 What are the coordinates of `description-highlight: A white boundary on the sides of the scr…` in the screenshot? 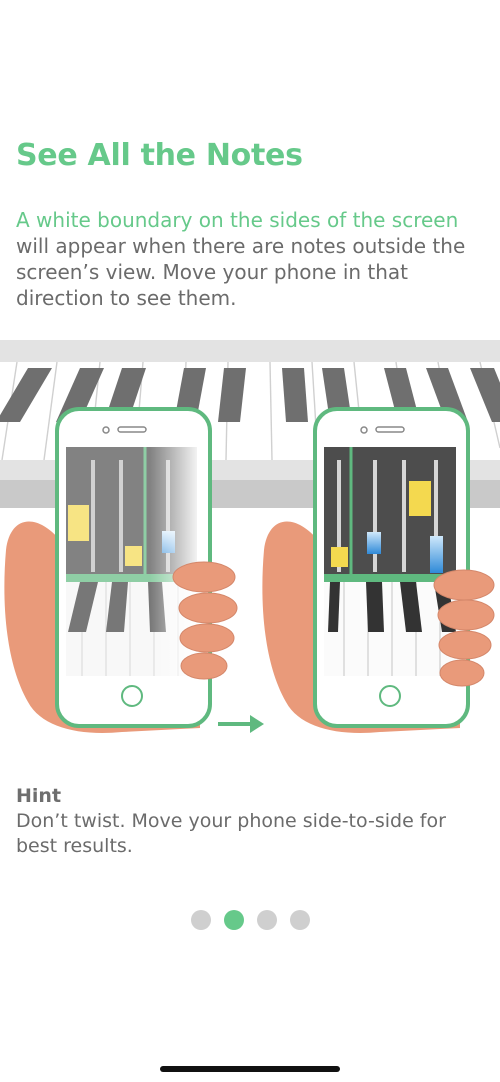 It's located at (237, 220).